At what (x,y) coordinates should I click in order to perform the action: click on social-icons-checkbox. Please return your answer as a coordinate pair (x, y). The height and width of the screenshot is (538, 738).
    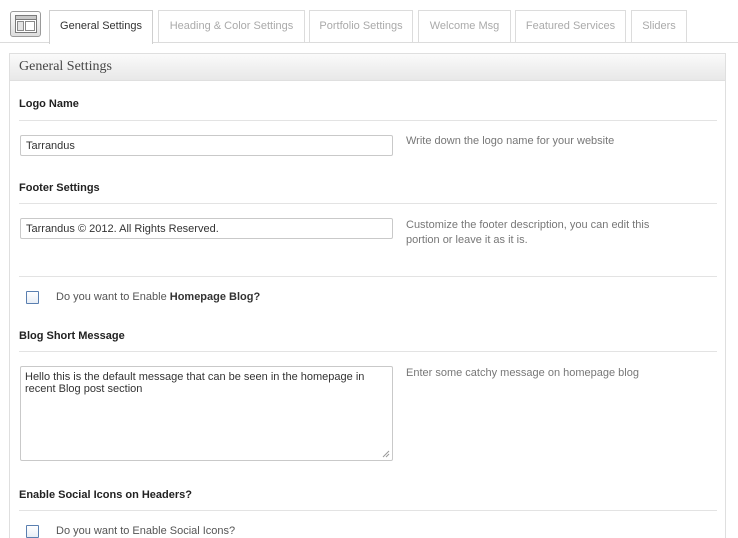
    Looking at the image, I should click on (32, 531).